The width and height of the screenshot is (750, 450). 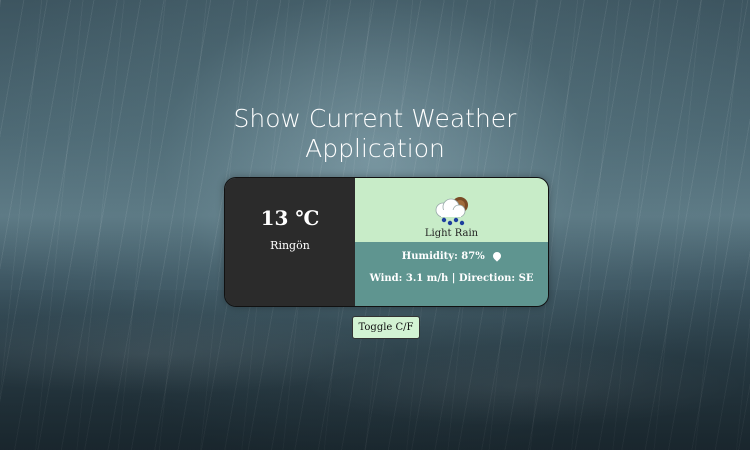 I want to click on temperature-panel: 13 ℃ Ringön, so click(x=290, y=242).